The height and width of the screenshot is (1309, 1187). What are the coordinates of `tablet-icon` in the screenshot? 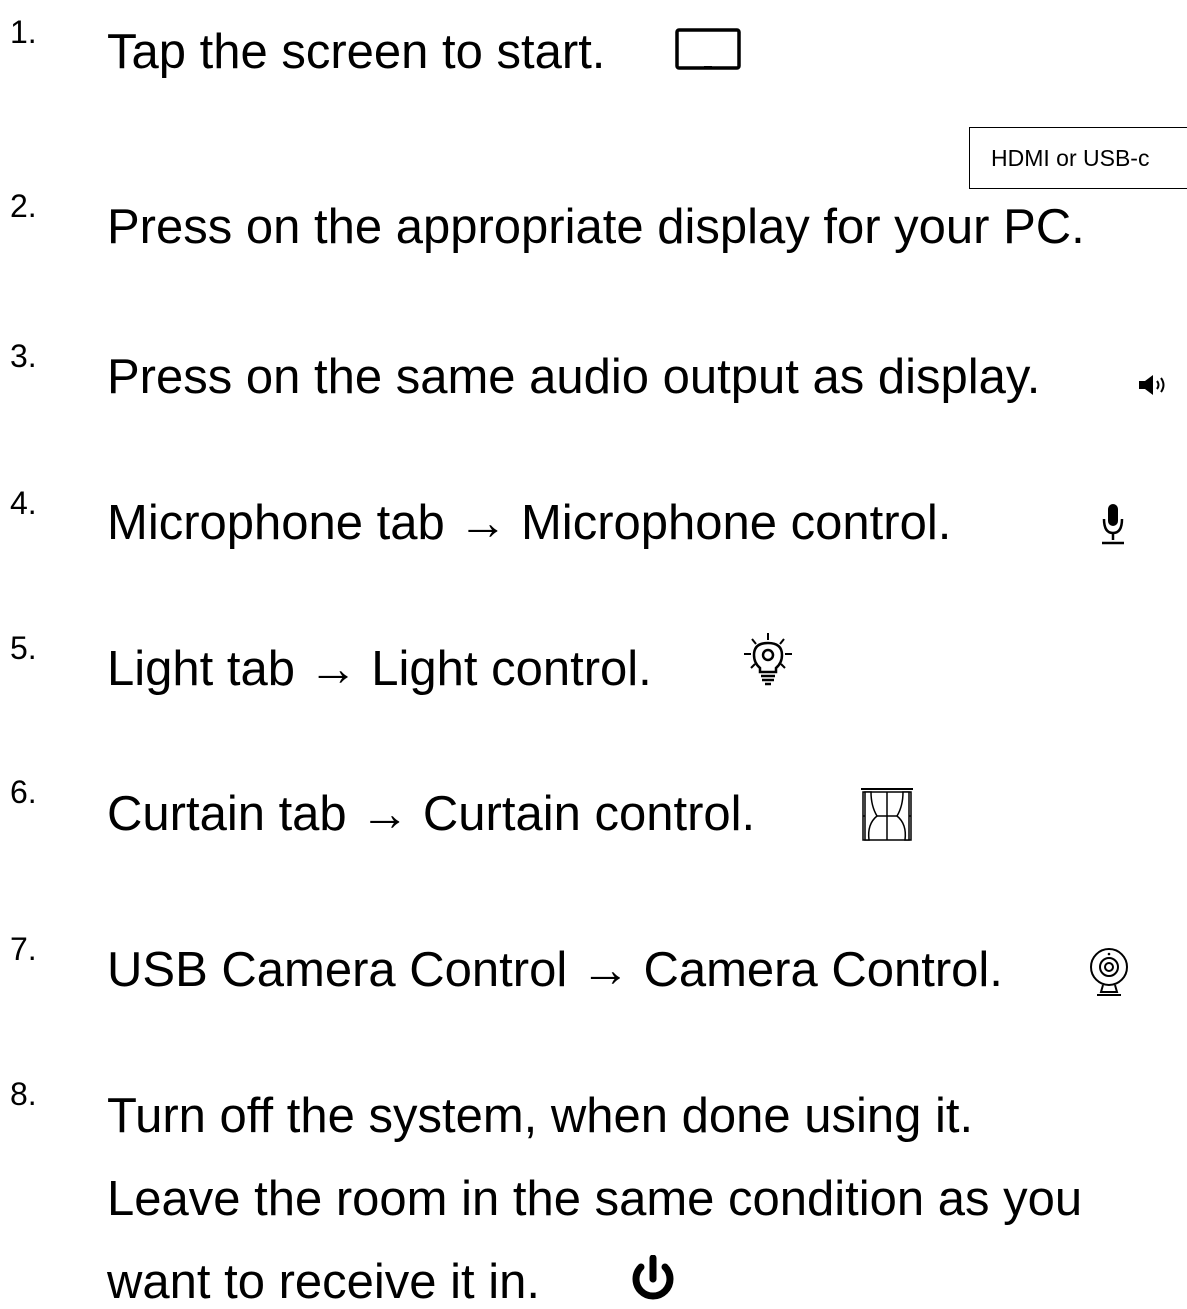 It's located at (708, 50).